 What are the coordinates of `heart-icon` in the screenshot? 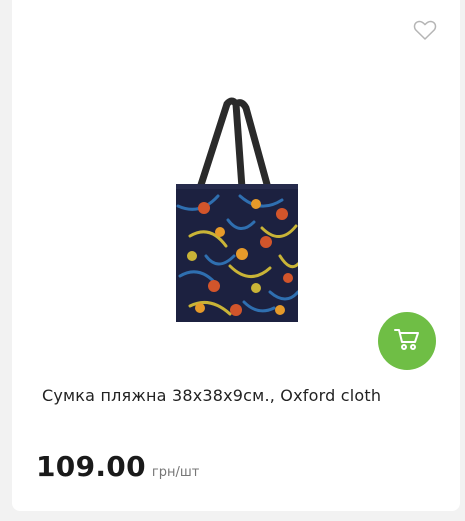 It's located at (425, 30).